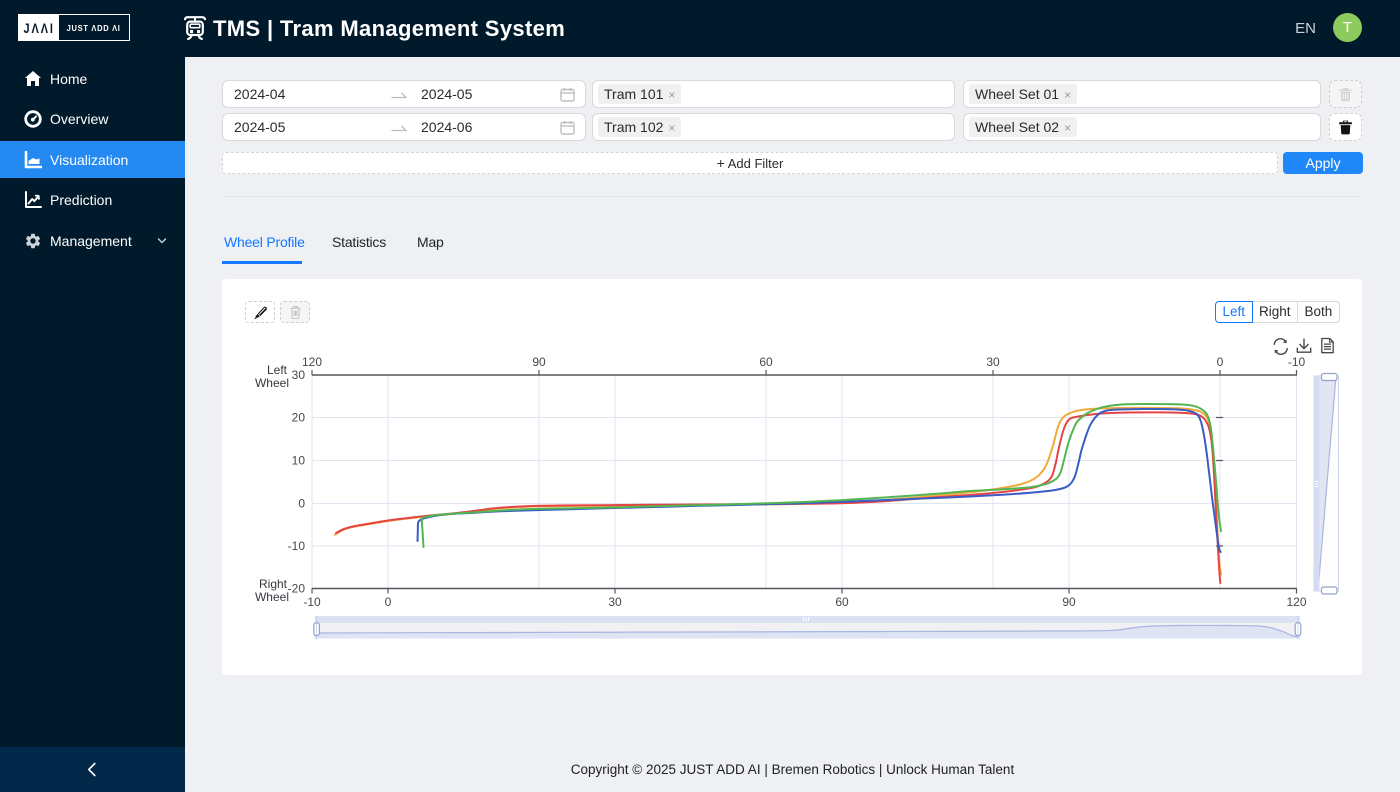 The width and height of the screenshot is (1400, 792). I want to click on svg-text: 20, so click(299, 418).